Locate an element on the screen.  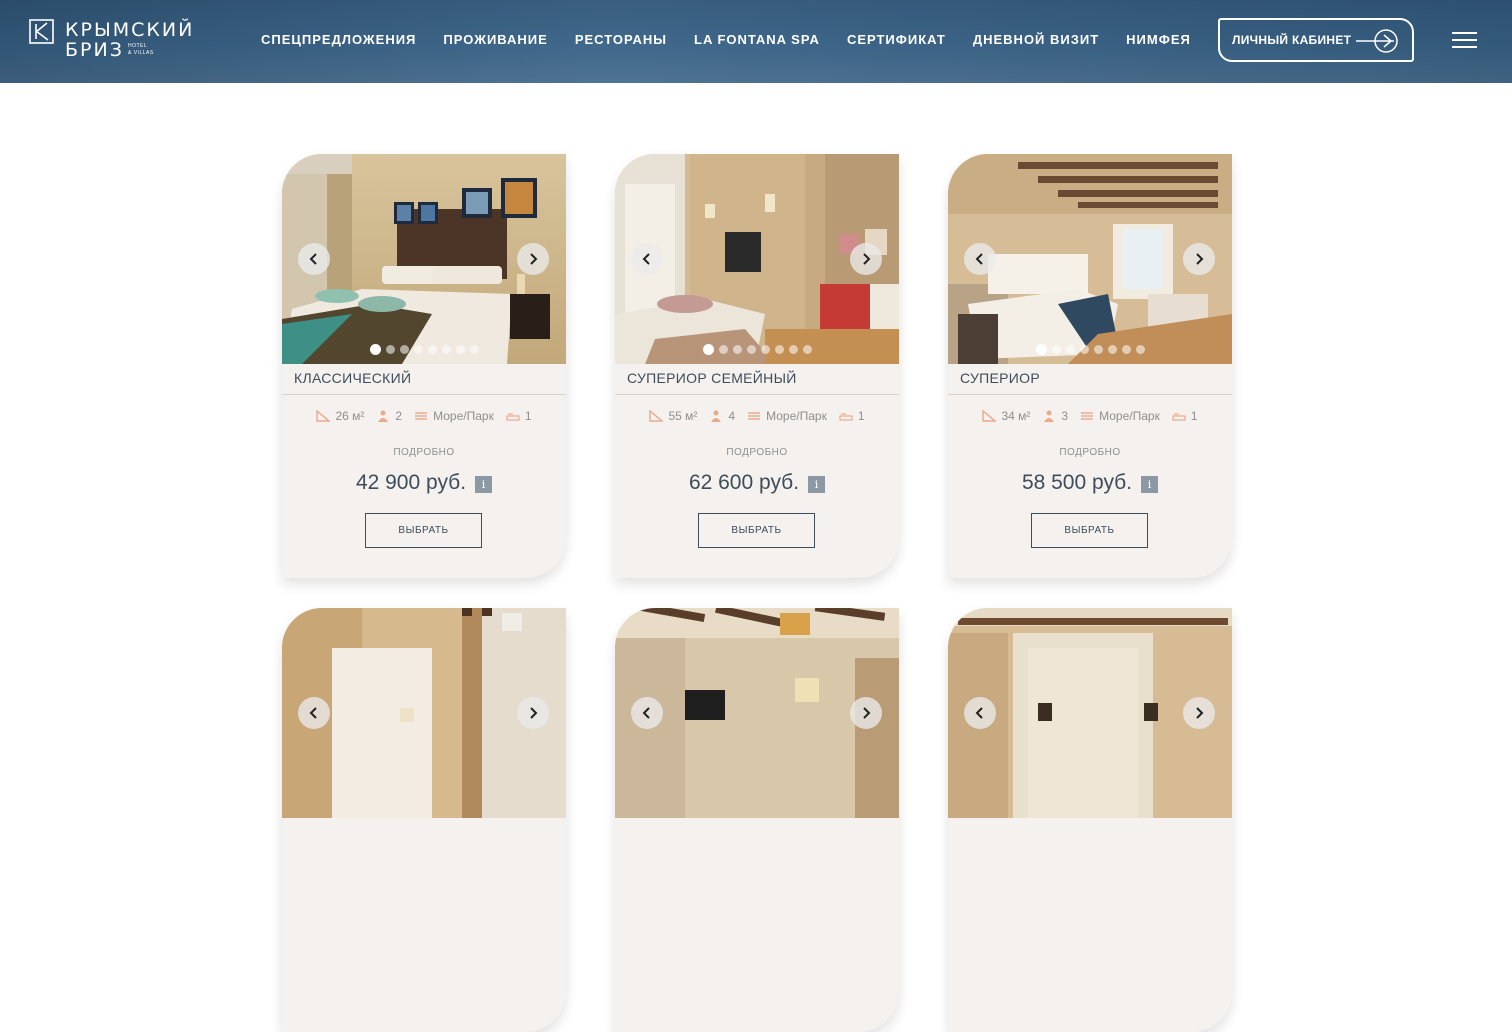
feature-view: Море/Парк is located at coordinates (454, 416).